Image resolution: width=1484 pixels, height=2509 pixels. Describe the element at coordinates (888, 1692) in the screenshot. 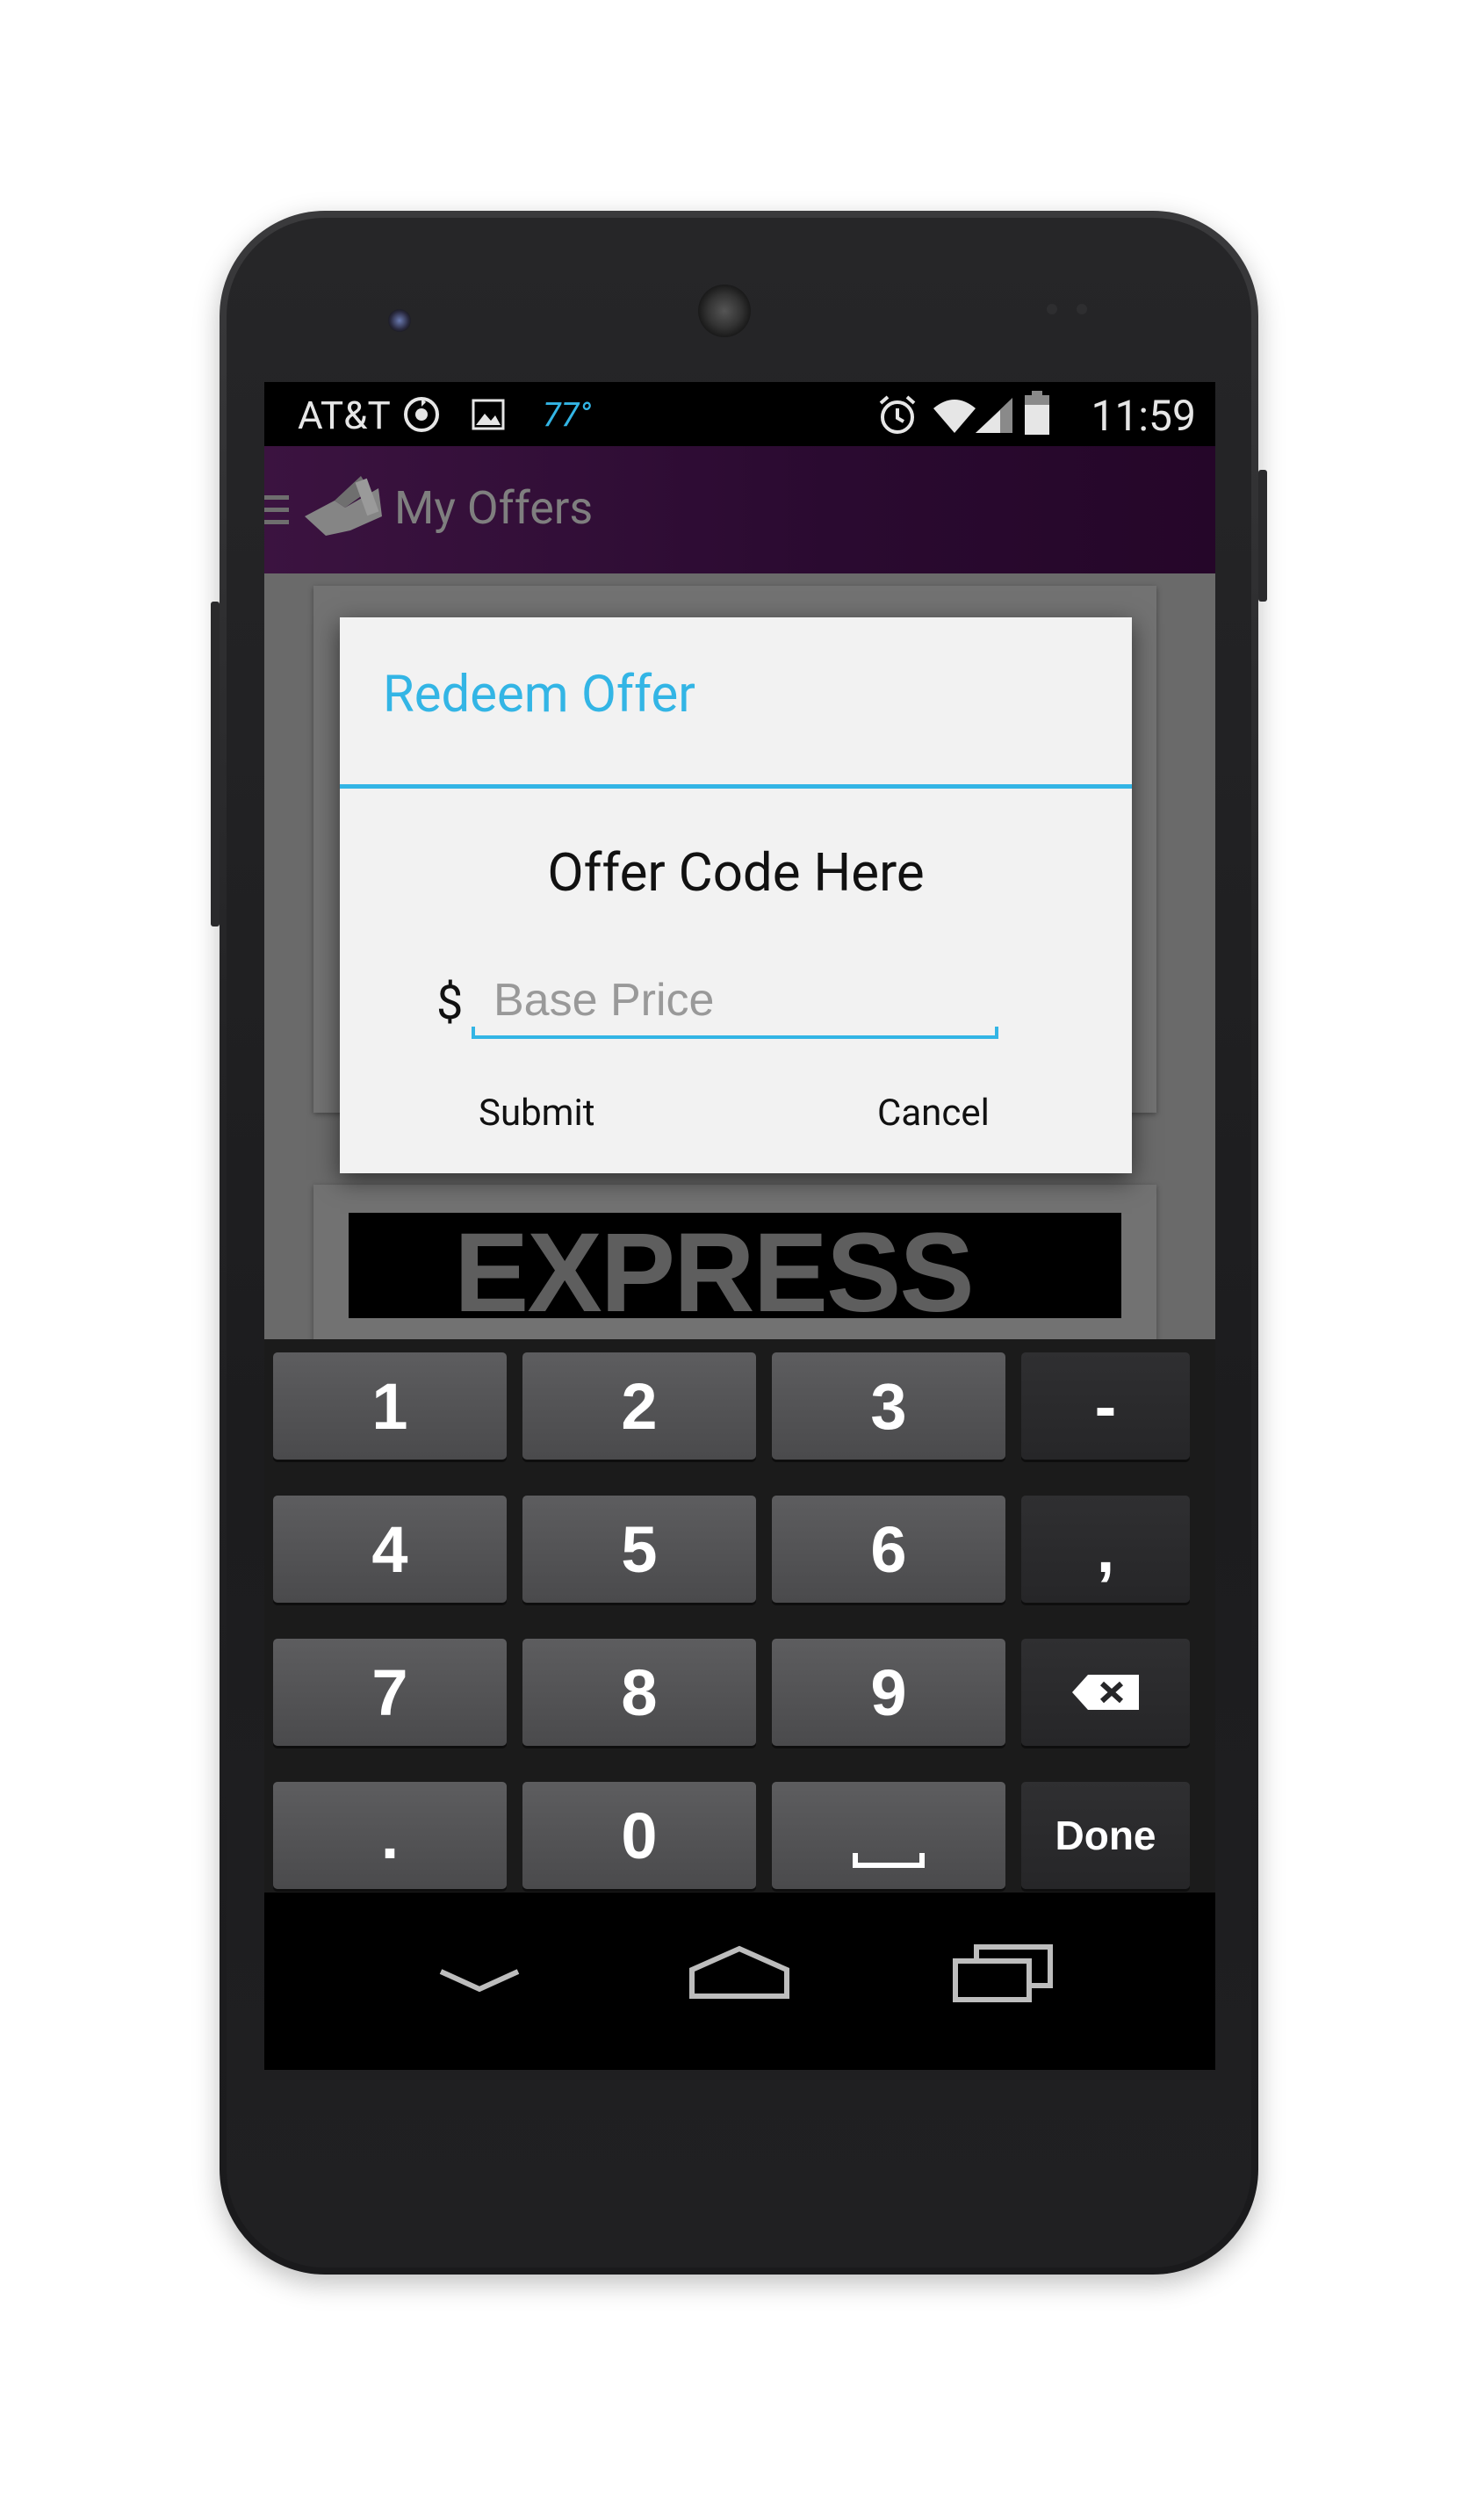

I see `key-9: 9` at that location.